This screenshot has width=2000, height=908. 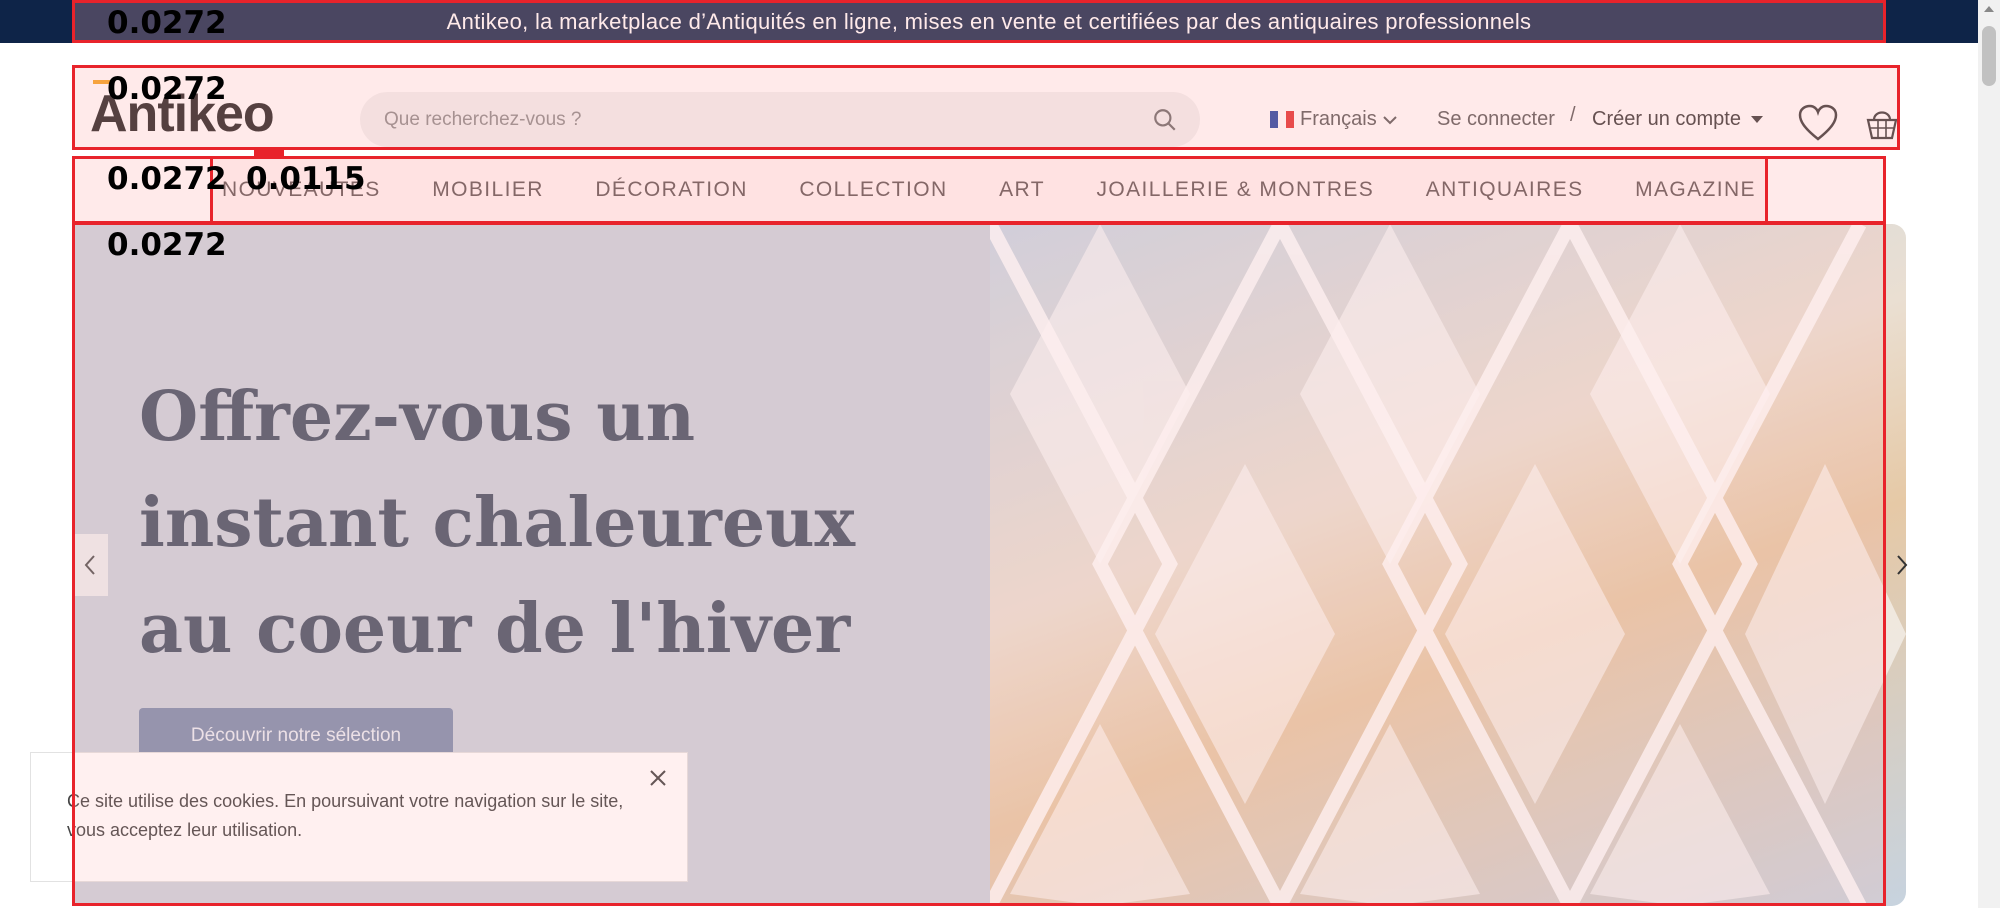 I want to click on scroll-up-icon, so click(x=1989, y=9).